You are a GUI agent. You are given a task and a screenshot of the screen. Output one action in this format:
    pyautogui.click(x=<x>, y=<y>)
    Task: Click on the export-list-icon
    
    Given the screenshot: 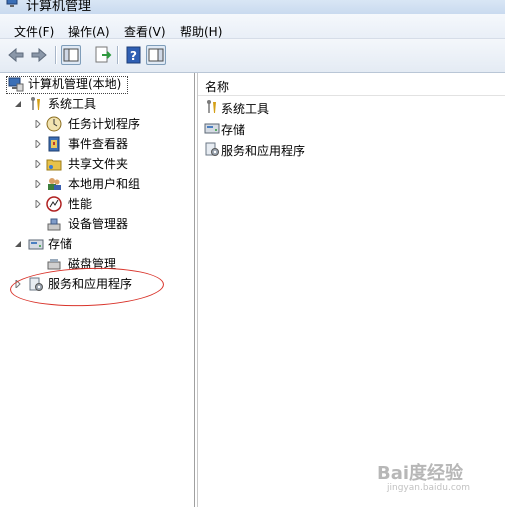 What is the action you would take?
    pyautogui.click(x=103, y=55)
    